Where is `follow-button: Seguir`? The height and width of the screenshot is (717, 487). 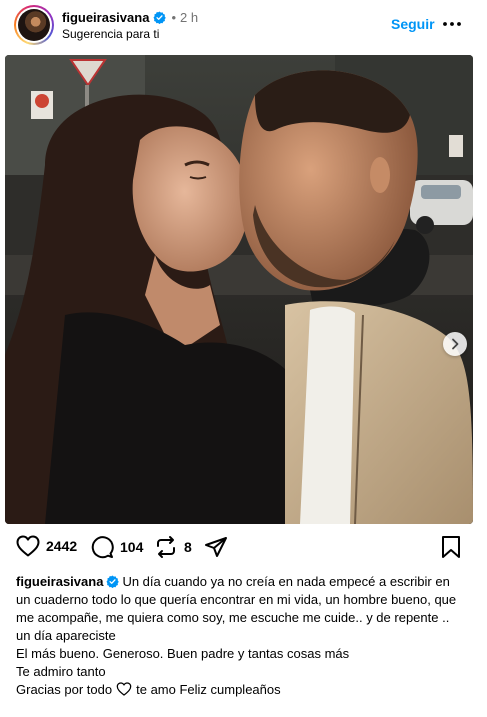 follow-button: Seguir is located at coordinates (413, 24).